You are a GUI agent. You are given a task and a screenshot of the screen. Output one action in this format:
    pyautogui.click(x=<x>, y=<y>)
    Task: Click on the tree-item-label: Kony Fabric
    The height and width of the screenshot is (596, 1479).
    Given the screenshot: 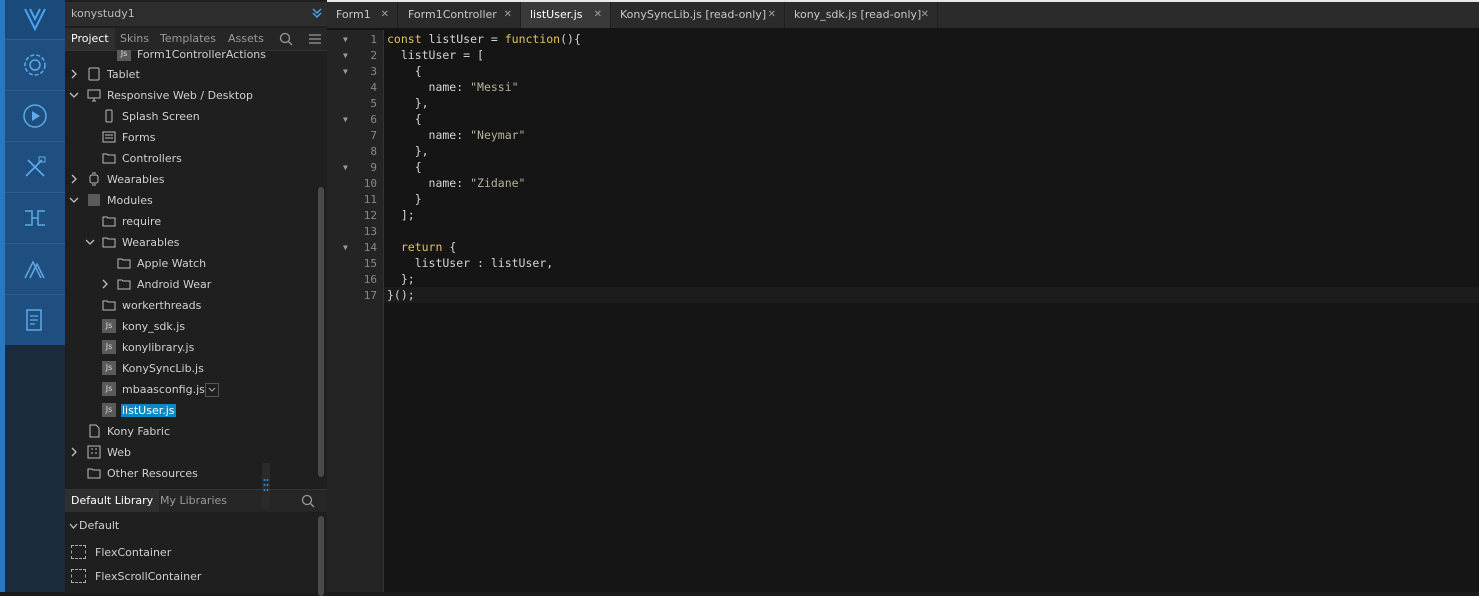 What is the action you would take?
    pyautogui.click(x=139, y=431)
    